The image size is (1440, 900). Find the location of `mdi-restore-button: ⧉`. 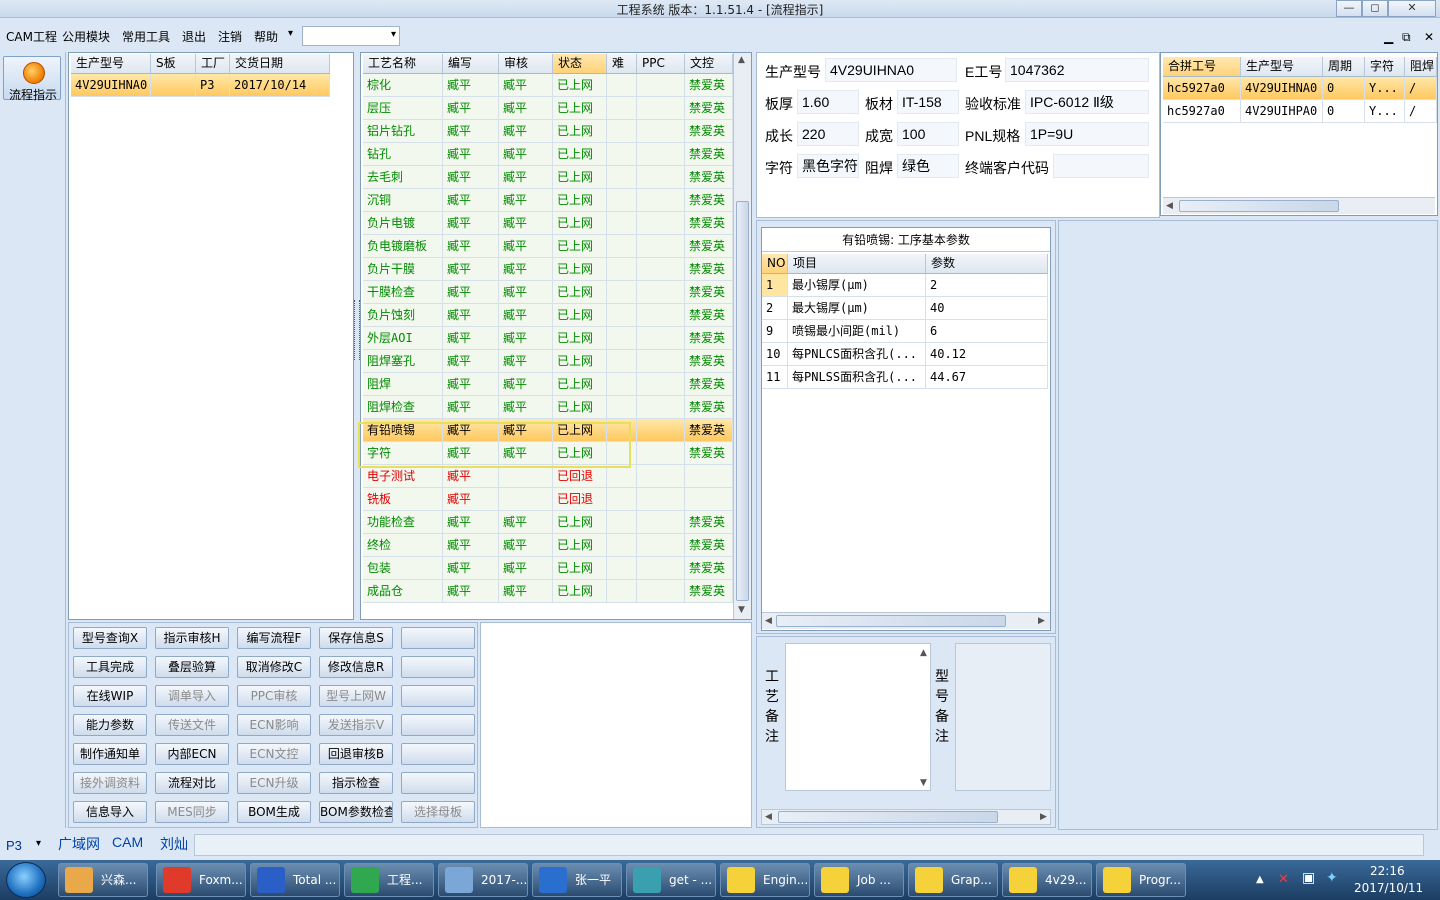

mdi-restore-button: ⧉ is located at coordinates (1406, 37).